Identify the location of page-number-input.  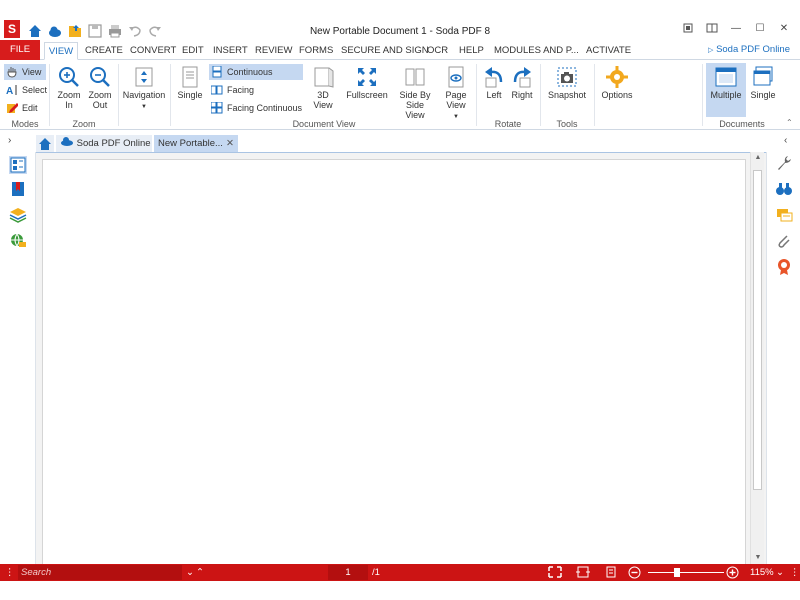
(348, 572).